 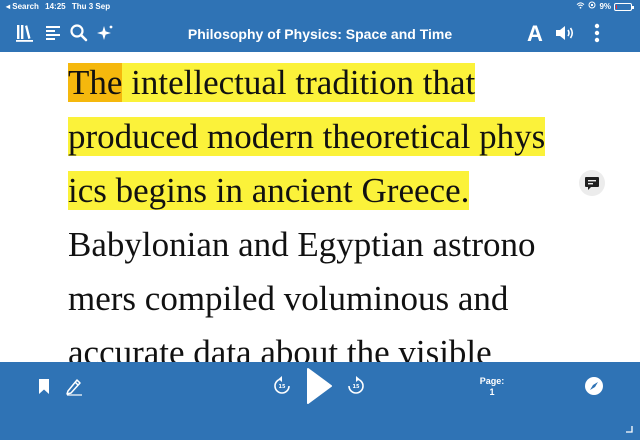 I want to click on skip-forward-seconds: 15, so click(x=356, y=387).